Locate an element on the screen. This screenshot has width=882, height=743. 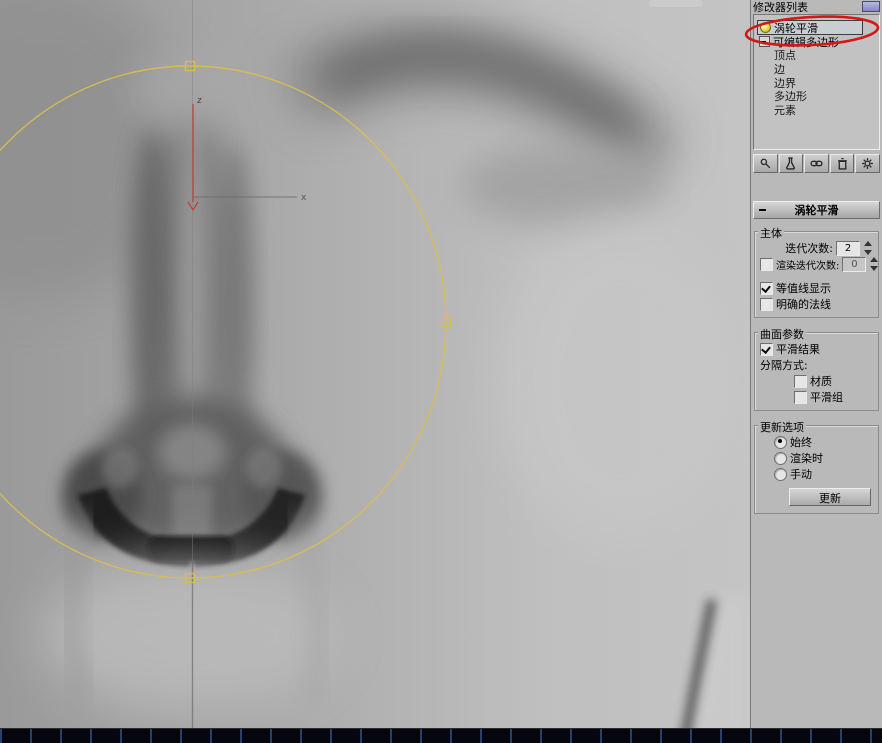
rollout-title: 涡轮平滑 is located at coordinates (816, 210).